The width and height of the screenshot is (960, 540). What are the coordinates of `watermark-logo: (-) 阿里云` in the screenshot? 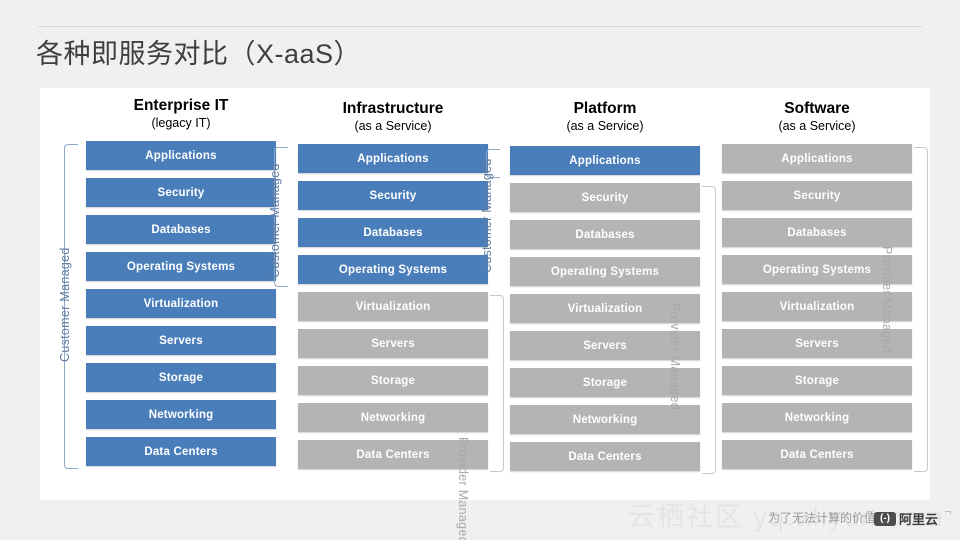 It's located at (906, 518).